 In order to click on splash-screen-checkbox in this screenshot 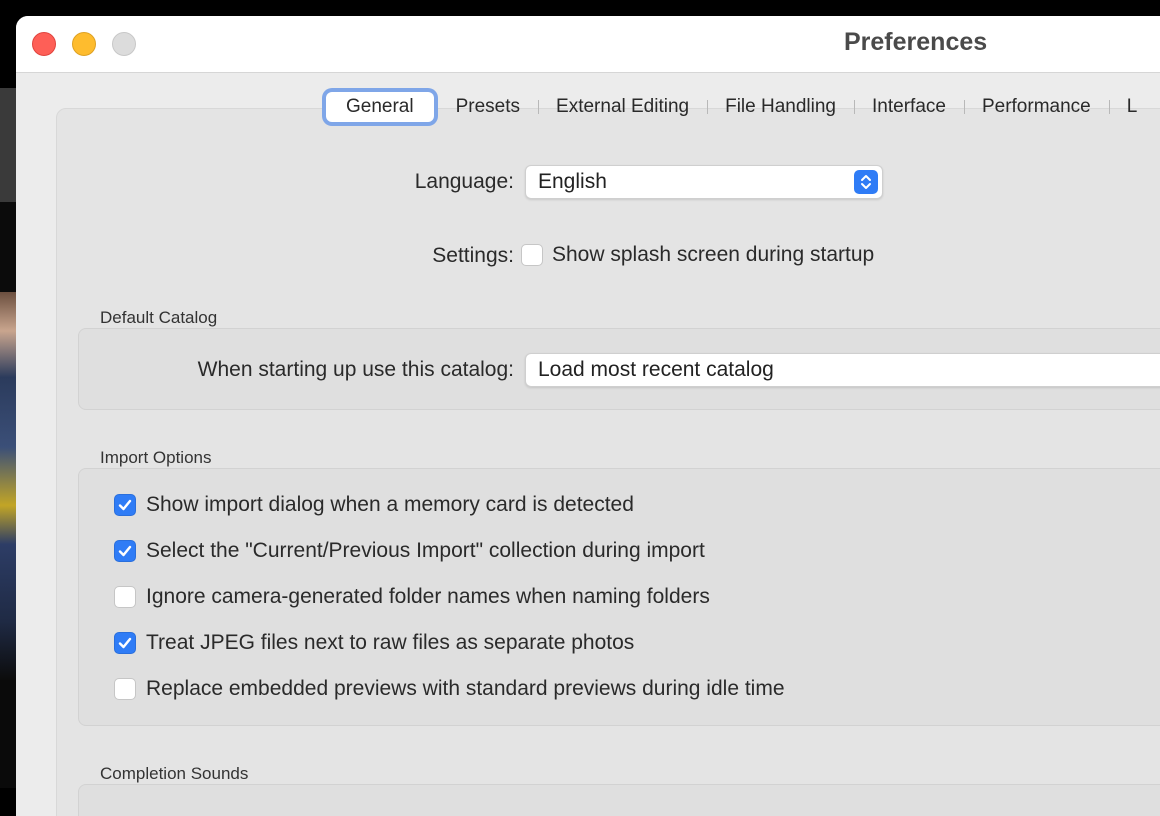, I will do `click(532, 255)`.